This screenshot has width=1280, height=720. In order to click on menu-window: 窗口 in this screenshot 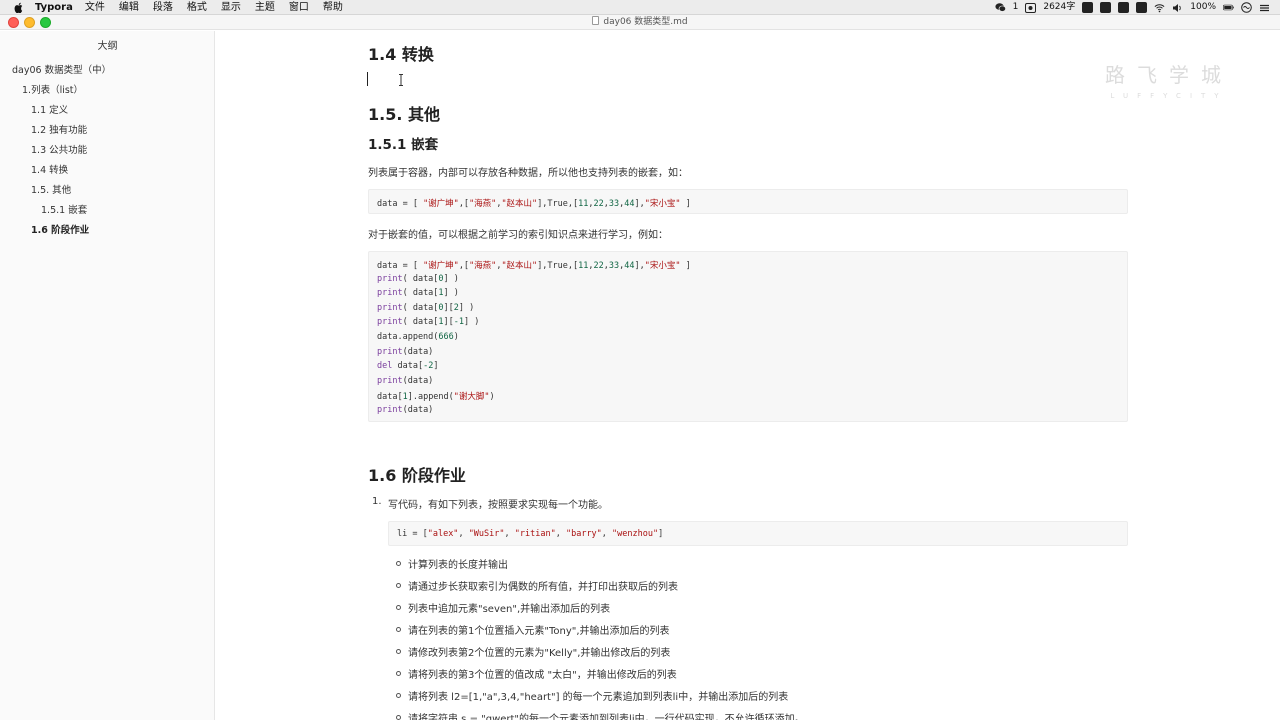, I will do `click(299, 7)`.